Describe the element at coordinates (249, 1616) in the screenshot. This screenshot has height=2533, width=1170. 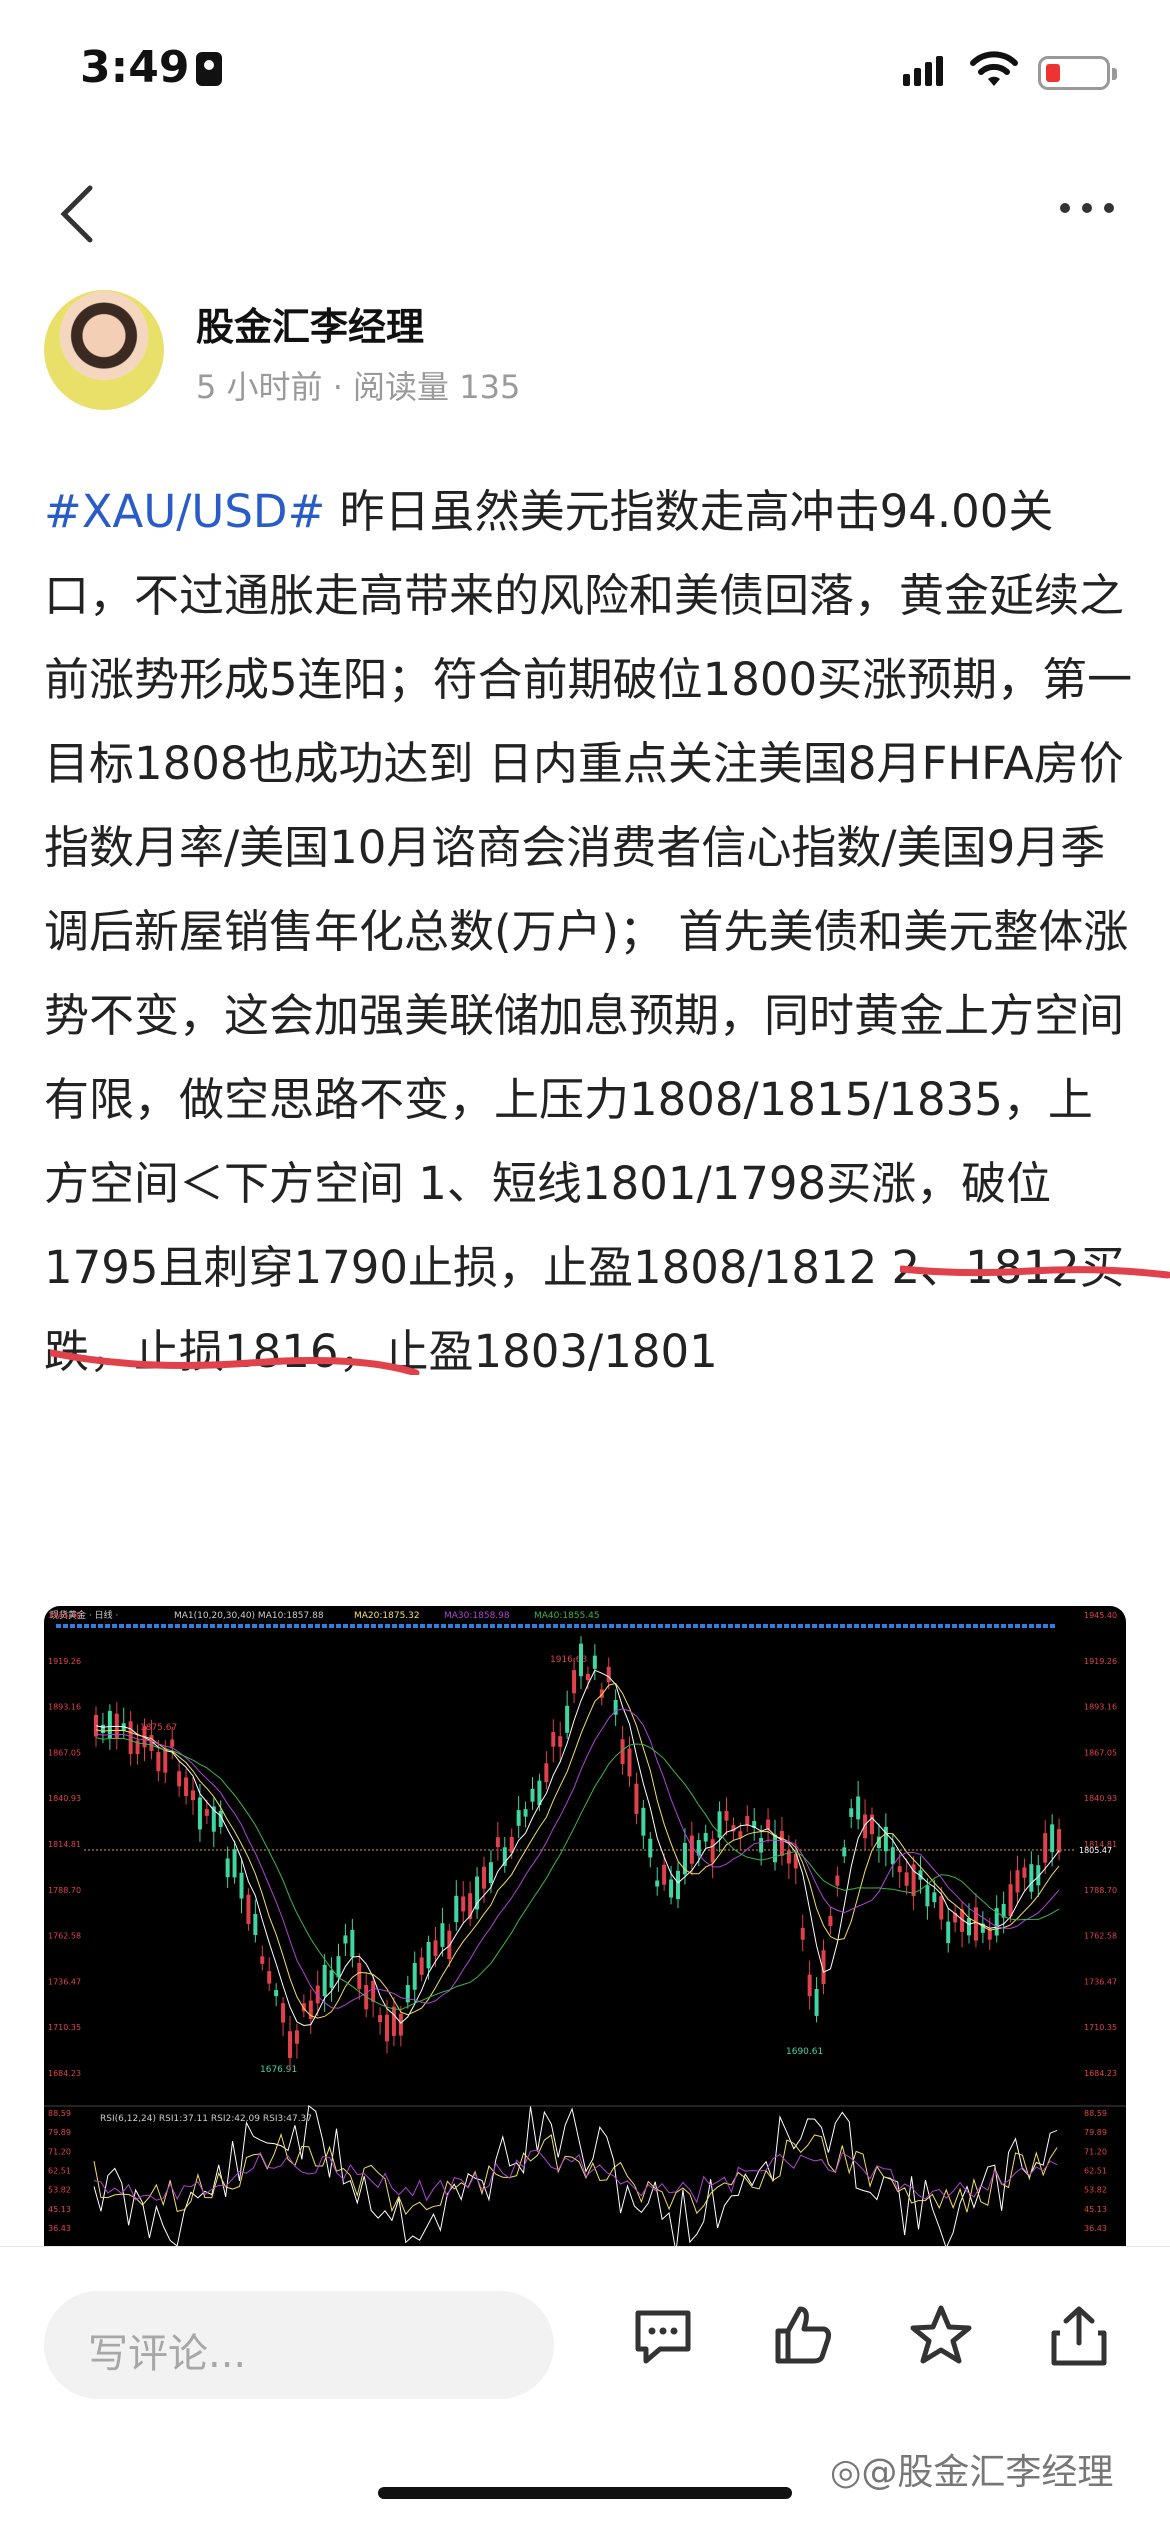
I see `chart-header-ma: MA1(10,20,30,40) MA10:1857.88` at that location.